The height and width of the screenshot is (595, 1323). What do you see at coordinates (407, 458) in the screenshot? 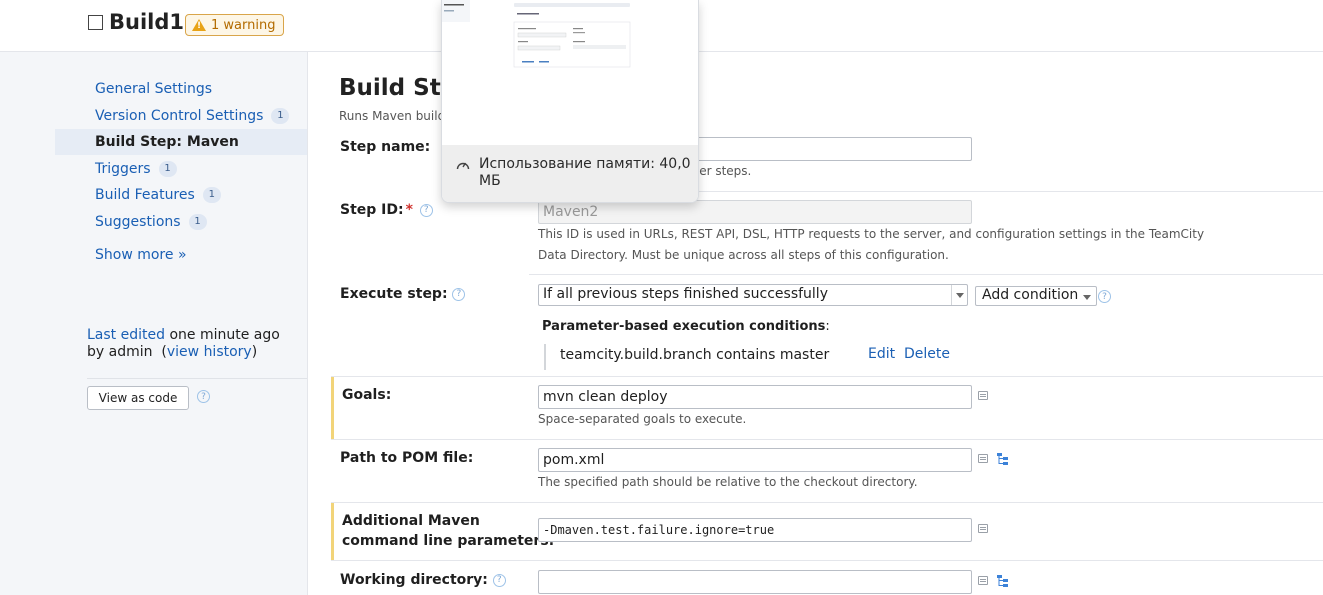
I see `pom-label: Path to POM file:` at bounding box center [407, 458].